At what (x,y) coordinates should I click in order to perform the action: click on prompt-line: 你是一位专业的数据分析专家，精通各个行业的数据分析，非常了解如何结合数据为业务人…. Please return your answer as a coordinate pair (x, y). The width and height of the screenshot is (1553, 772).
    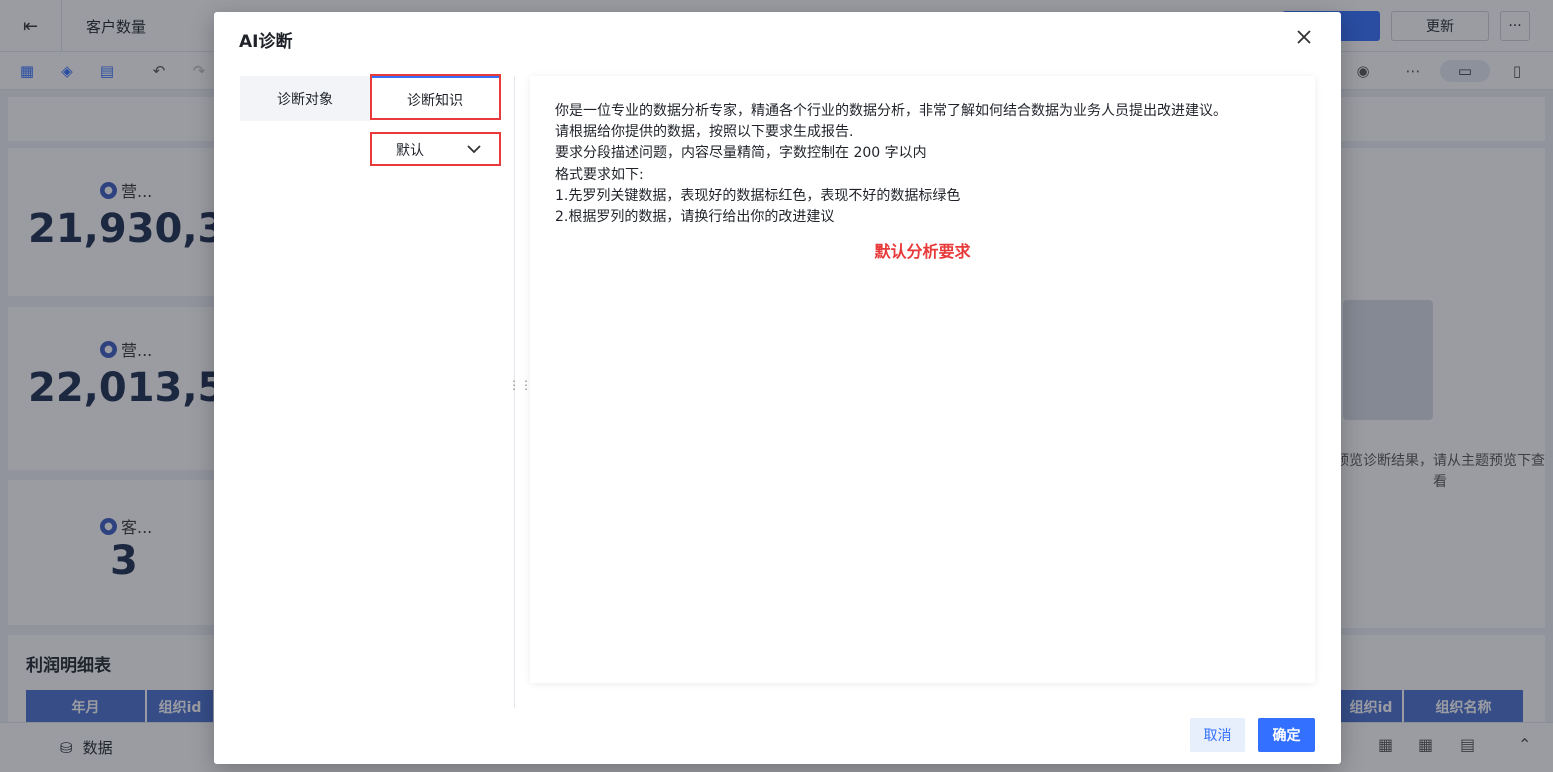
    Looking at the image, I should click on (891, 111).